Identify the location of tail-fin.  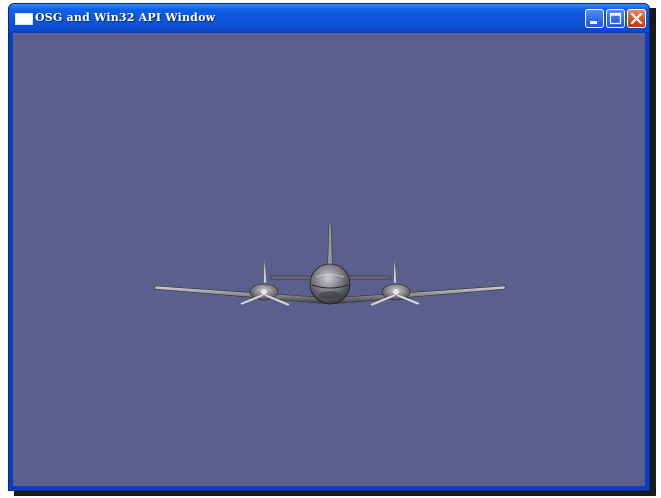
(330, 246).